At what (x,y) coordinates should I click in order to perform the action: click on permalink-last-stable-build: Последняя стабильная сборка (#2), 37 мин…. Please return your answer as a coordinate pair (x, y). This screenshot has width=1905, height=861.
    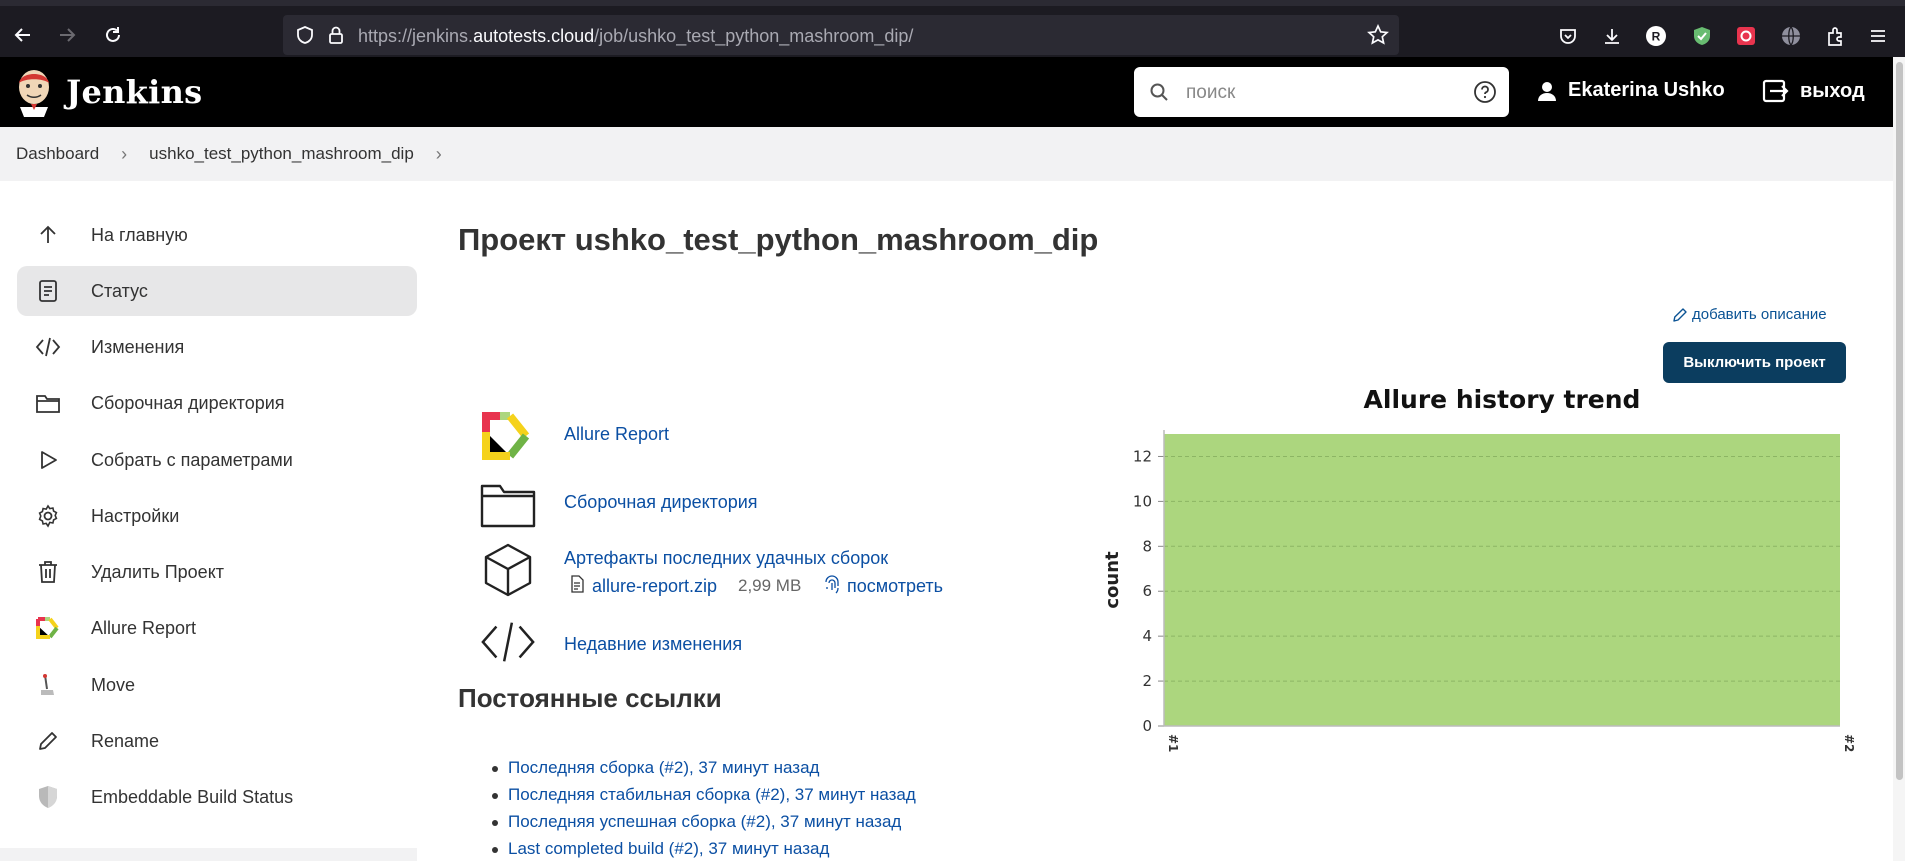
    Looking at the image, I should click on (702, 794).